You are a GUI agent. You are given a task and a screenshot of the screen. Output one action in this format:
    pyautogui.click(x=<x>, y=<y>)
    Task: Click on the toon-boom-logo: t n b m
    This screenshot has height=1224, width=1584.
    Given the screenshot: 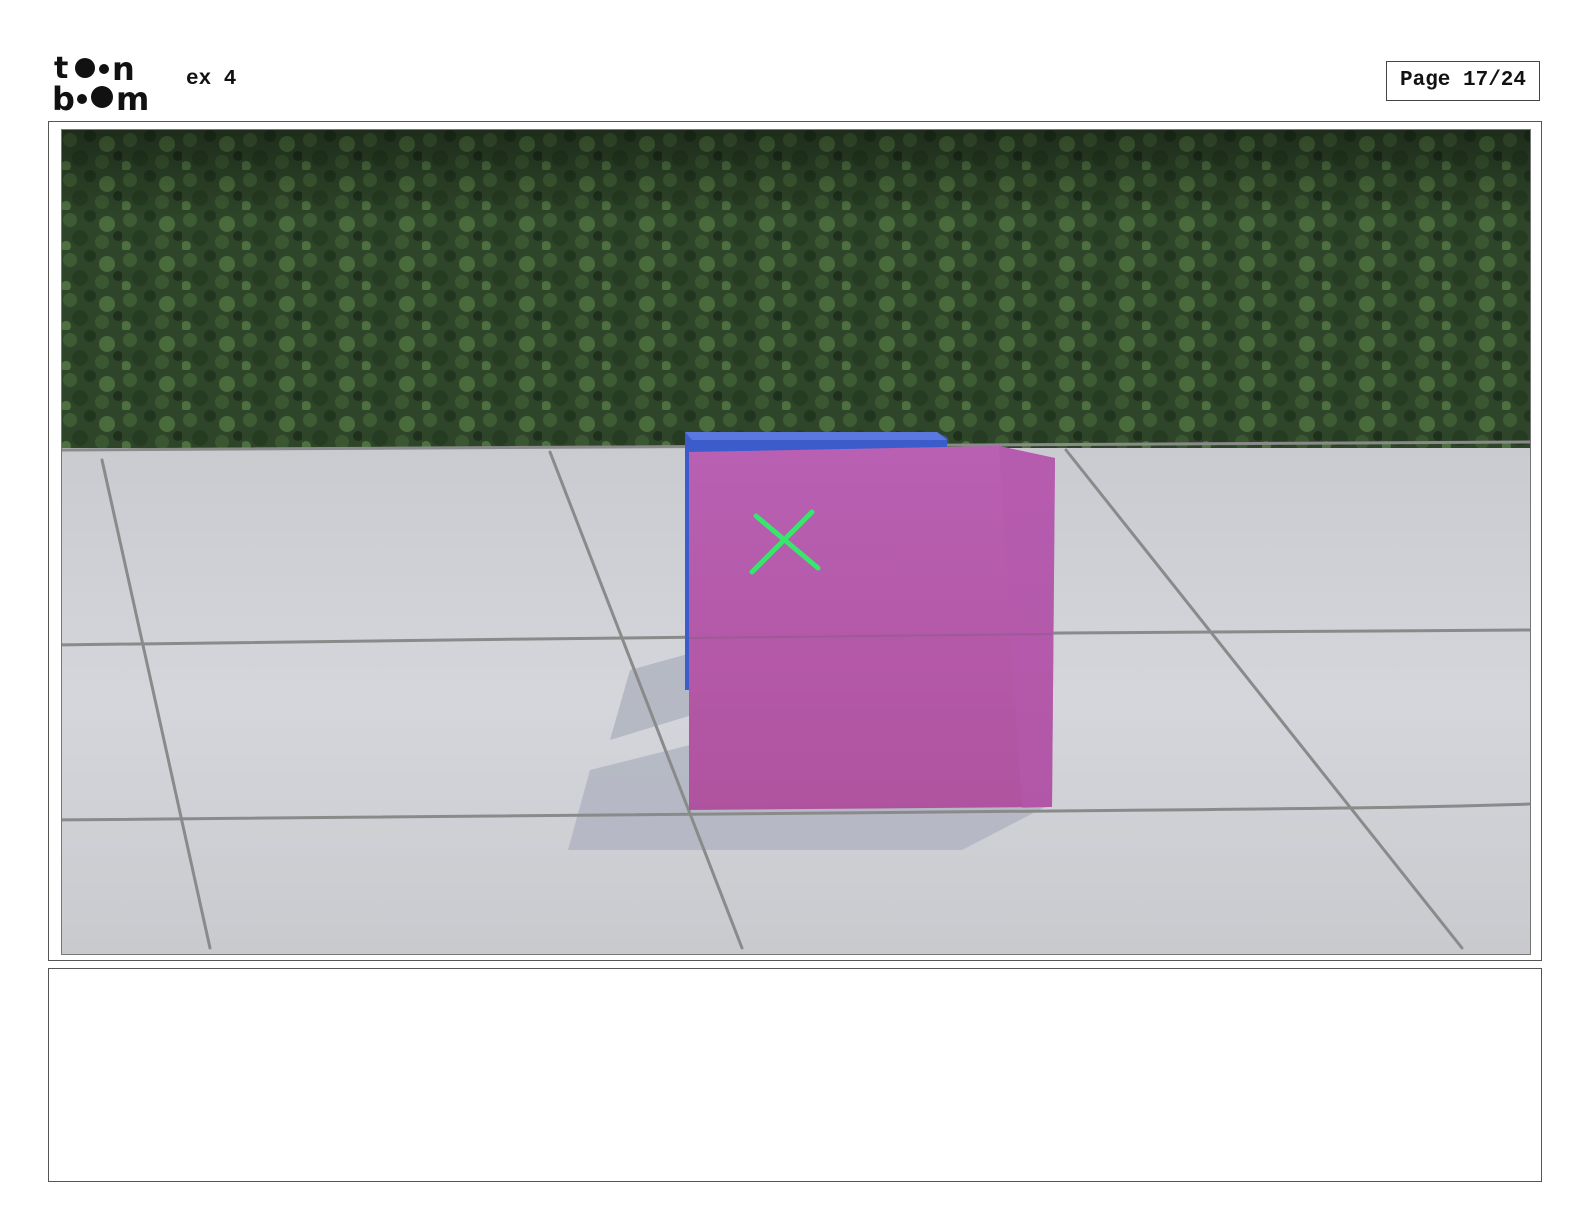 What is the action you would take?
    pyautogui.click(x=108, y=82)
    